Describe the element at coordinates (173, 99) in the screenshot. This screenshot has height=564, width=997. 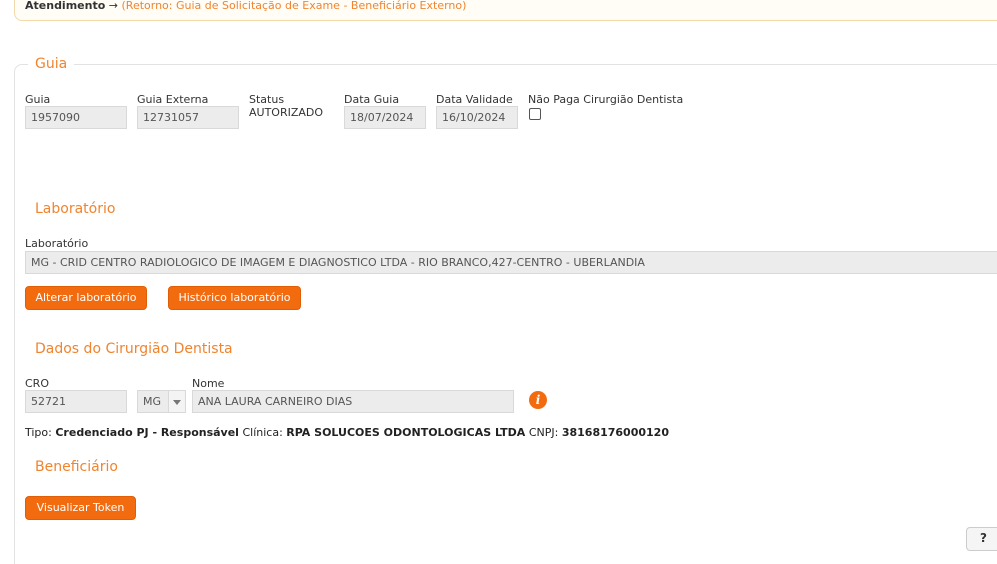
I see `guia-externa-label: Guia Externa` at that location.